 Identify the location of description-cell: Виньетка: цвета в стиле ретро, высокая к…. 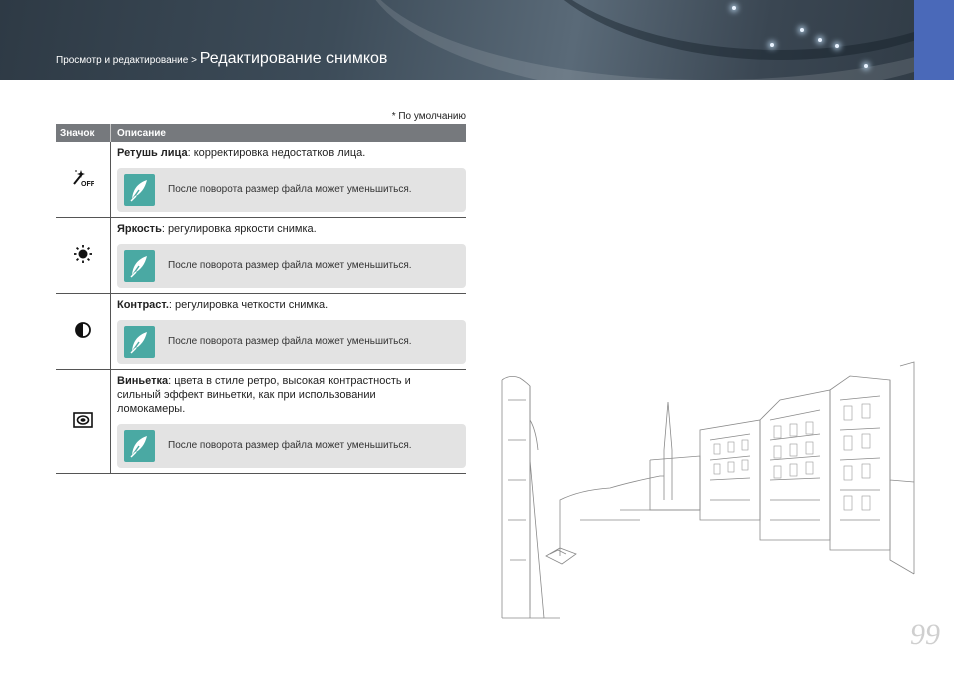
(288, 421).